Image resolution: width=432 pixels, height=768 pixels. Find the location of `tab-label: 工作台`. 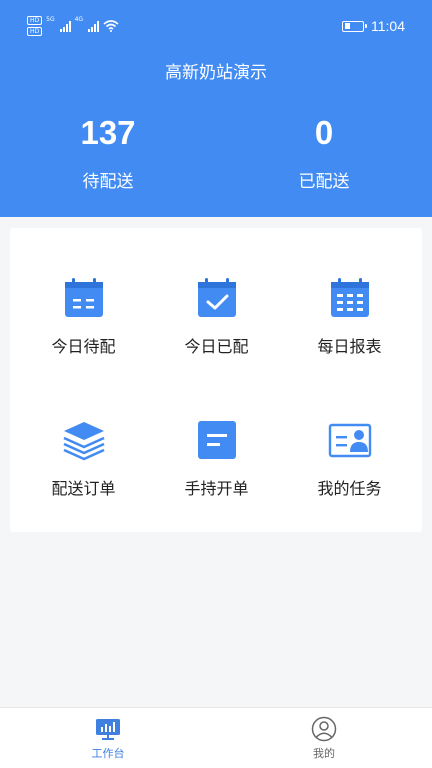

tab-label: 工作台 is located at coordinates (108, 753).